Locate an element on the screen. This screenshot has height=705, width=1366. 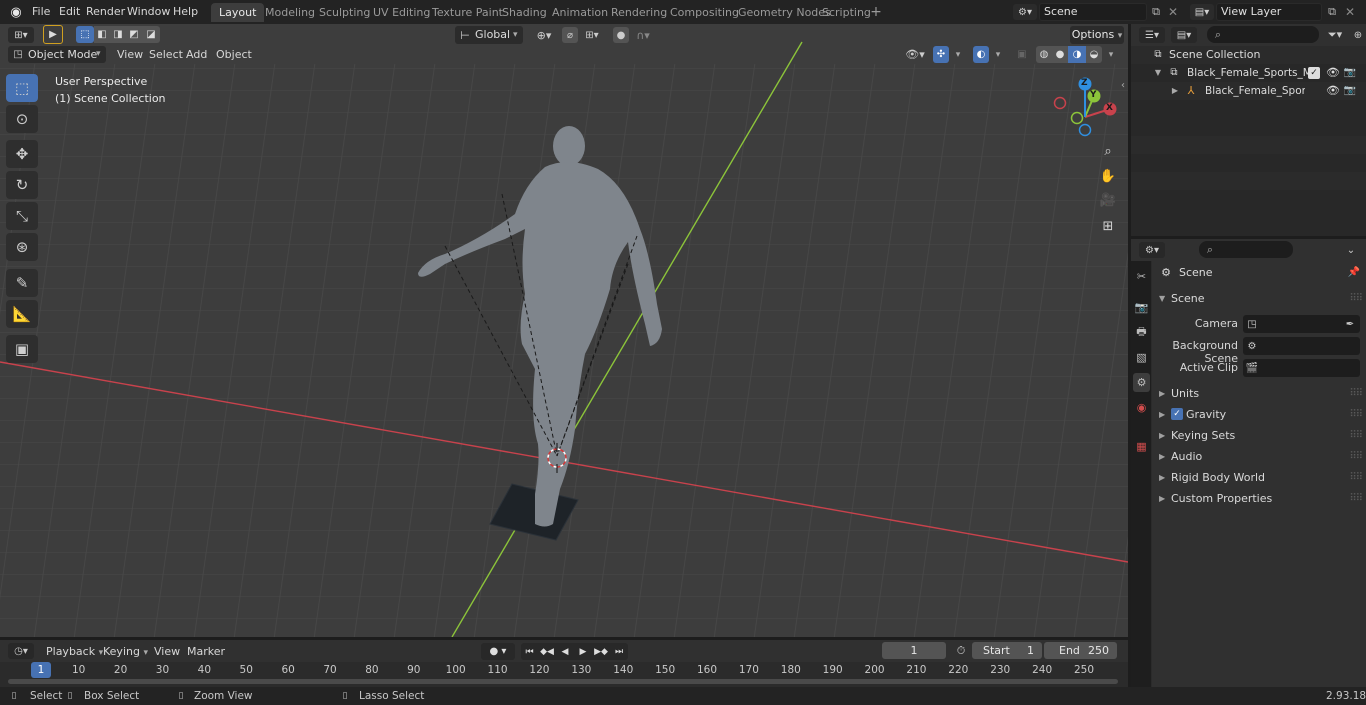
editor-type-icon: ⚙▾ is located at coordinates (1152, 250).